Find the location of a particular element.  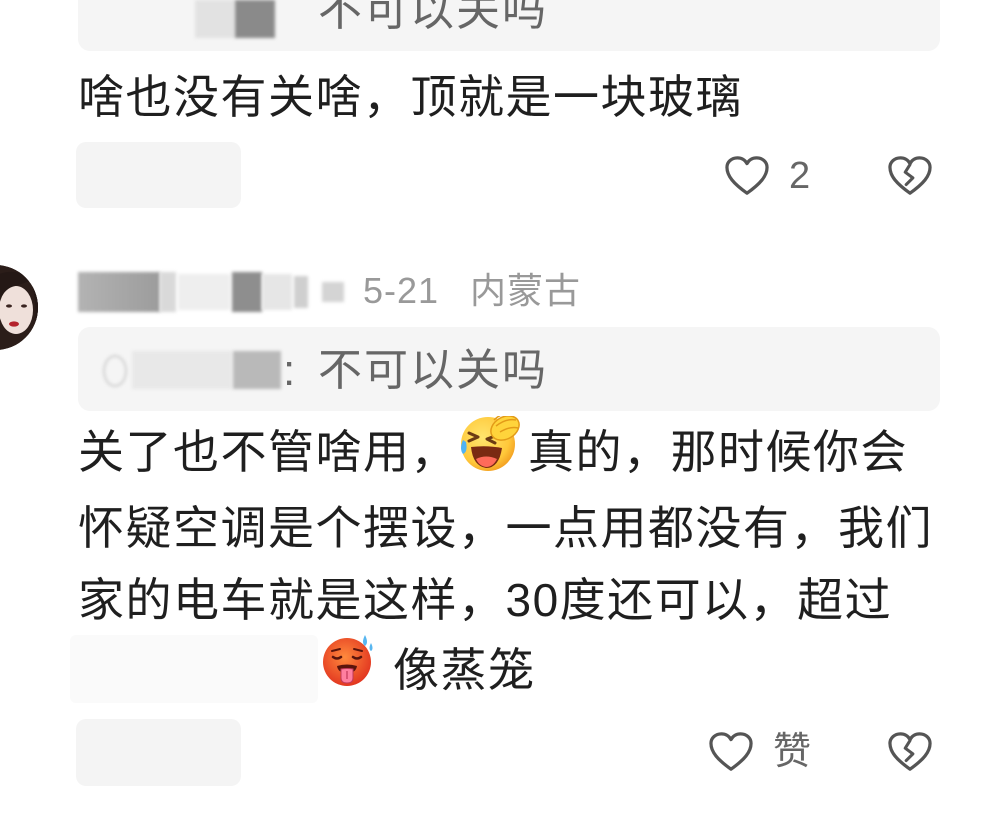

comment-line: 家的电车就是这样，30度还可以，超过 is located at coordinates (485, 600).